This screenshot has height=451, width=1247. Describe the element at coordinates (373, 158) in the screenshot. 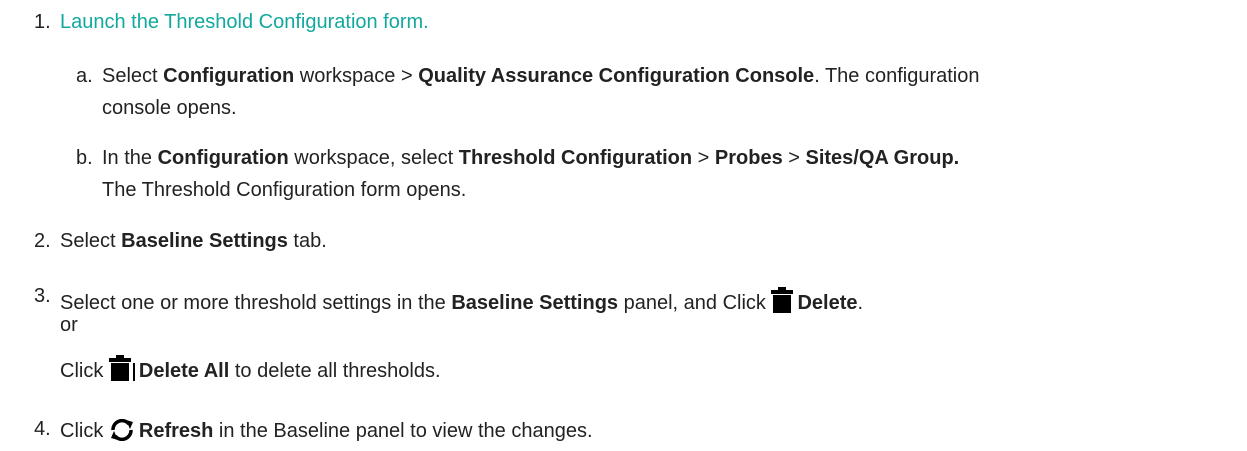

I see `substep-b-text-2: workspace, select` at that location.